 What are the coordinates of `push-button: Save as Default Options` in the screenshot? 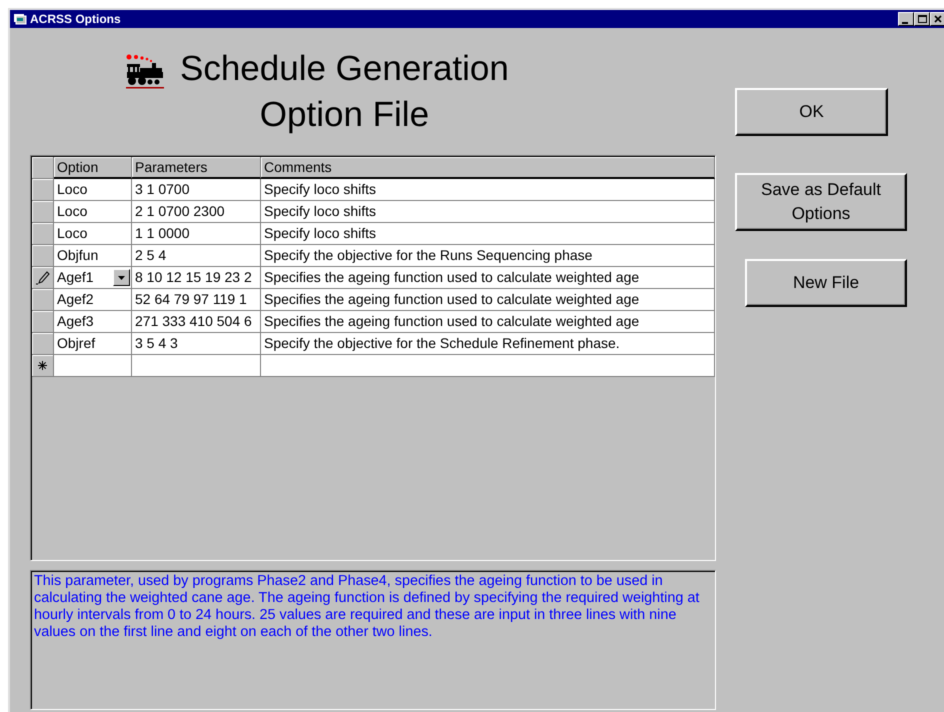 It's located at (821, 202).